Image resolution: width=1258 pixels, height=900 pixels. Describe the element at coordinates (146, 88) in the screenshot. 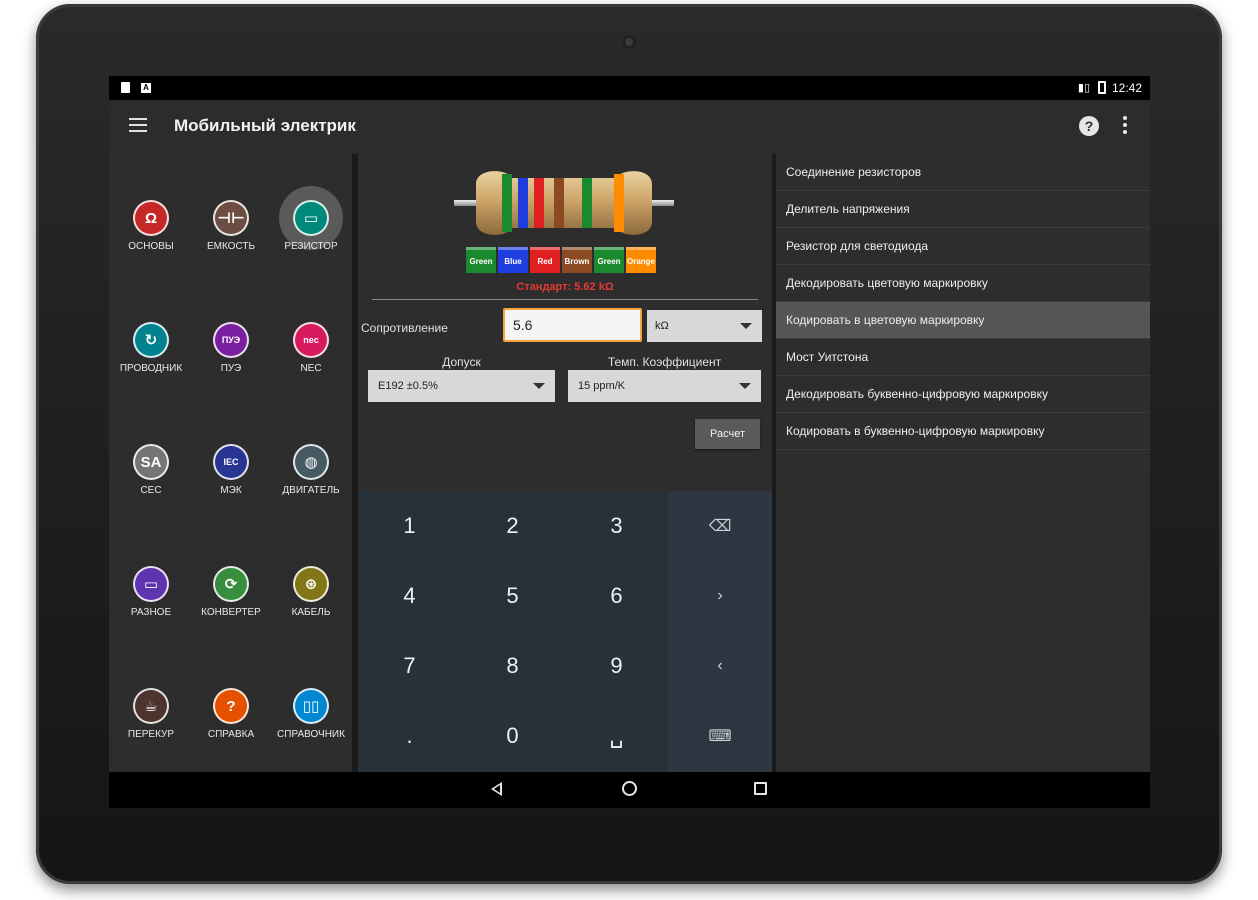

I see `notification-a-icon: A` at that location.